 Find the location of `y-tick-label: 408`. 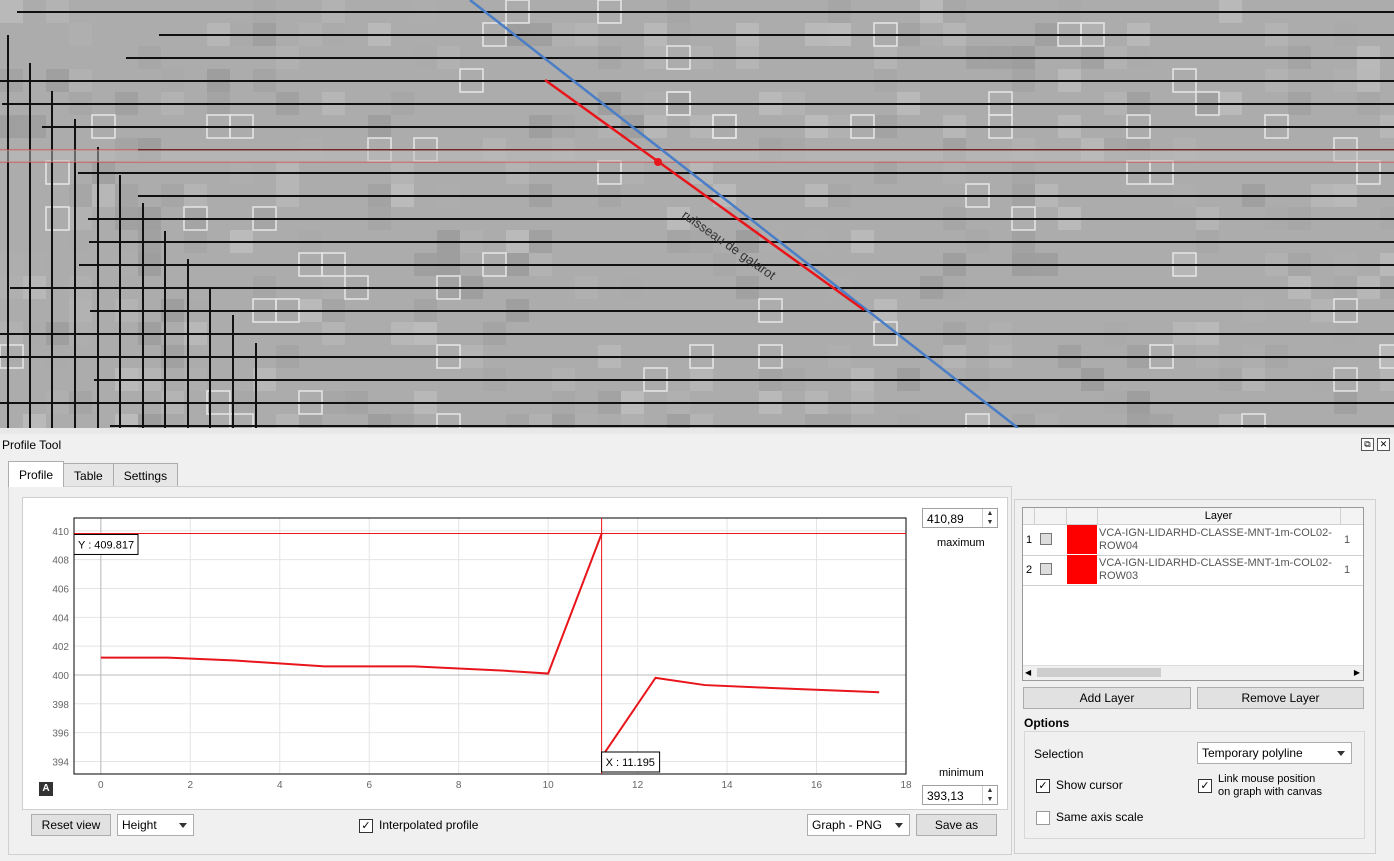

y-tick-label: 408 is located at coordinates (60, 561).